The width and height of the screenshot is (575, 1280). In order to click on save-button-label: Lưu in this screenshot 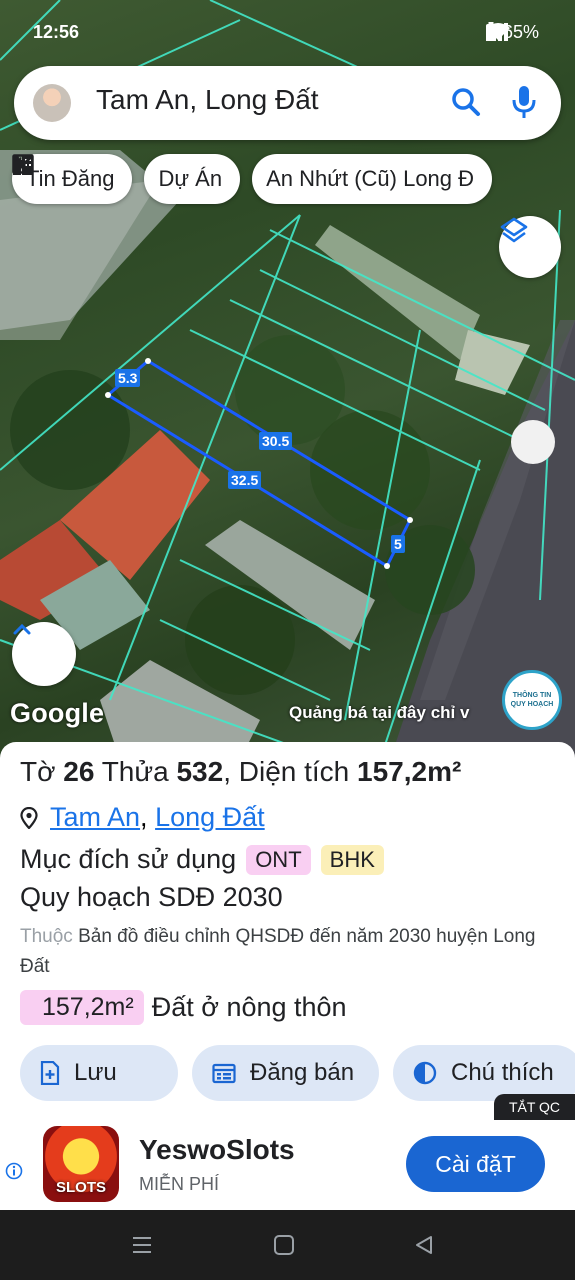, I will do `click(95, 1072)`.